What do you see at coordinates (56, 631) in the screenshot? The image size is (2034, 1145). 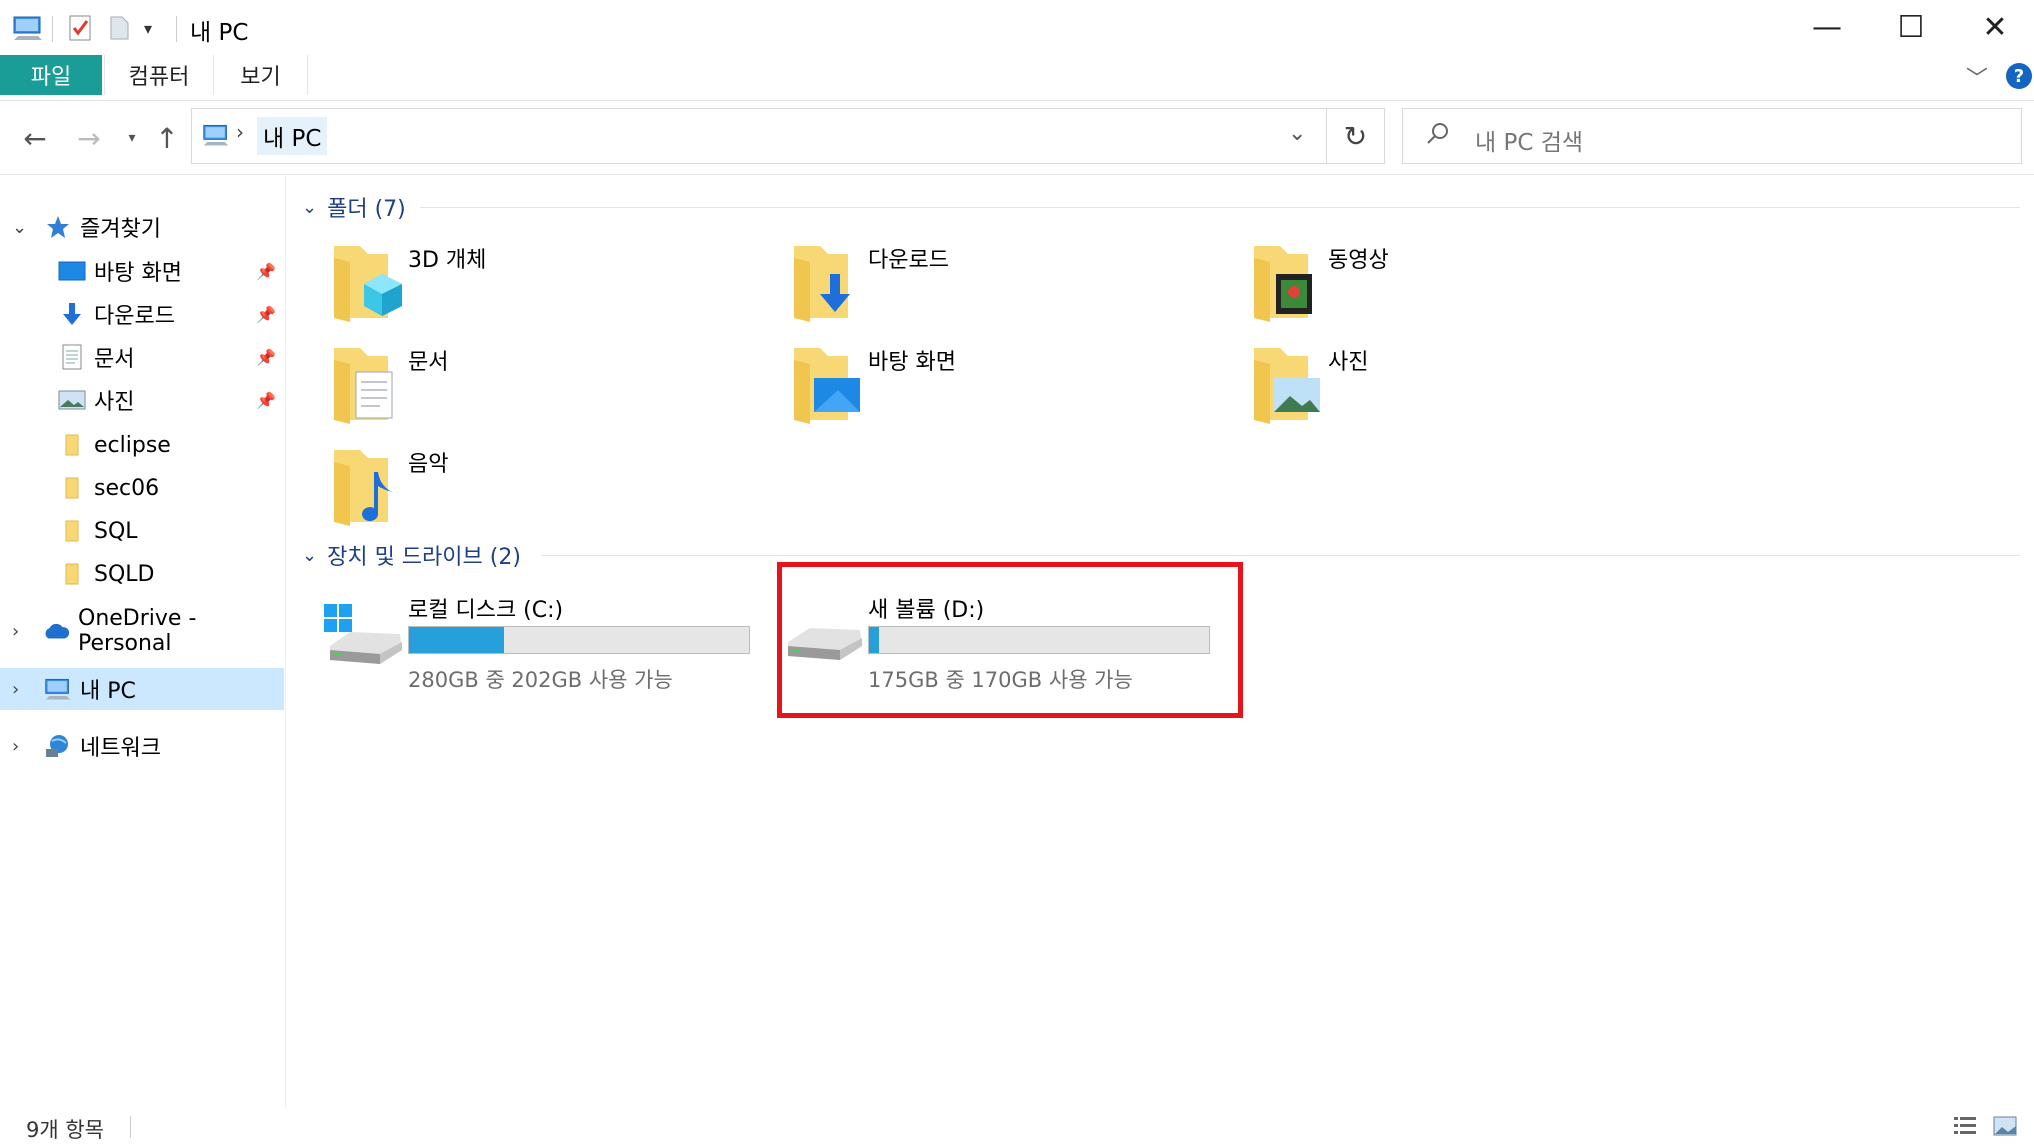 I see `cloud-icon` at bounding box center [56, 631].